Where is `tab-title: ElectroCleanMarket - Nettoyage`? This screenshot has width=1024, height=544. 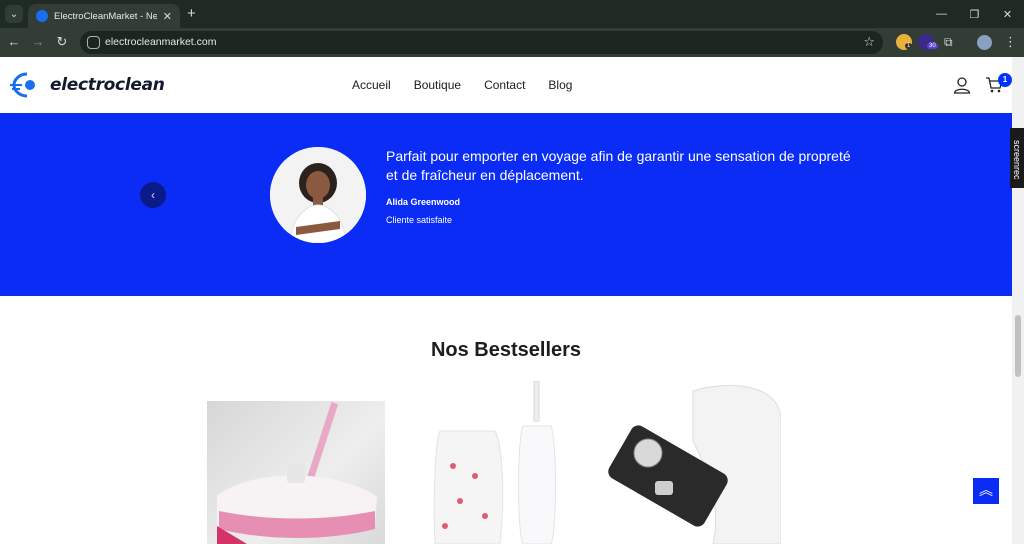
tab-title: ElectroCleanMarket - Nettoyage is located at coordinates (105, 16).